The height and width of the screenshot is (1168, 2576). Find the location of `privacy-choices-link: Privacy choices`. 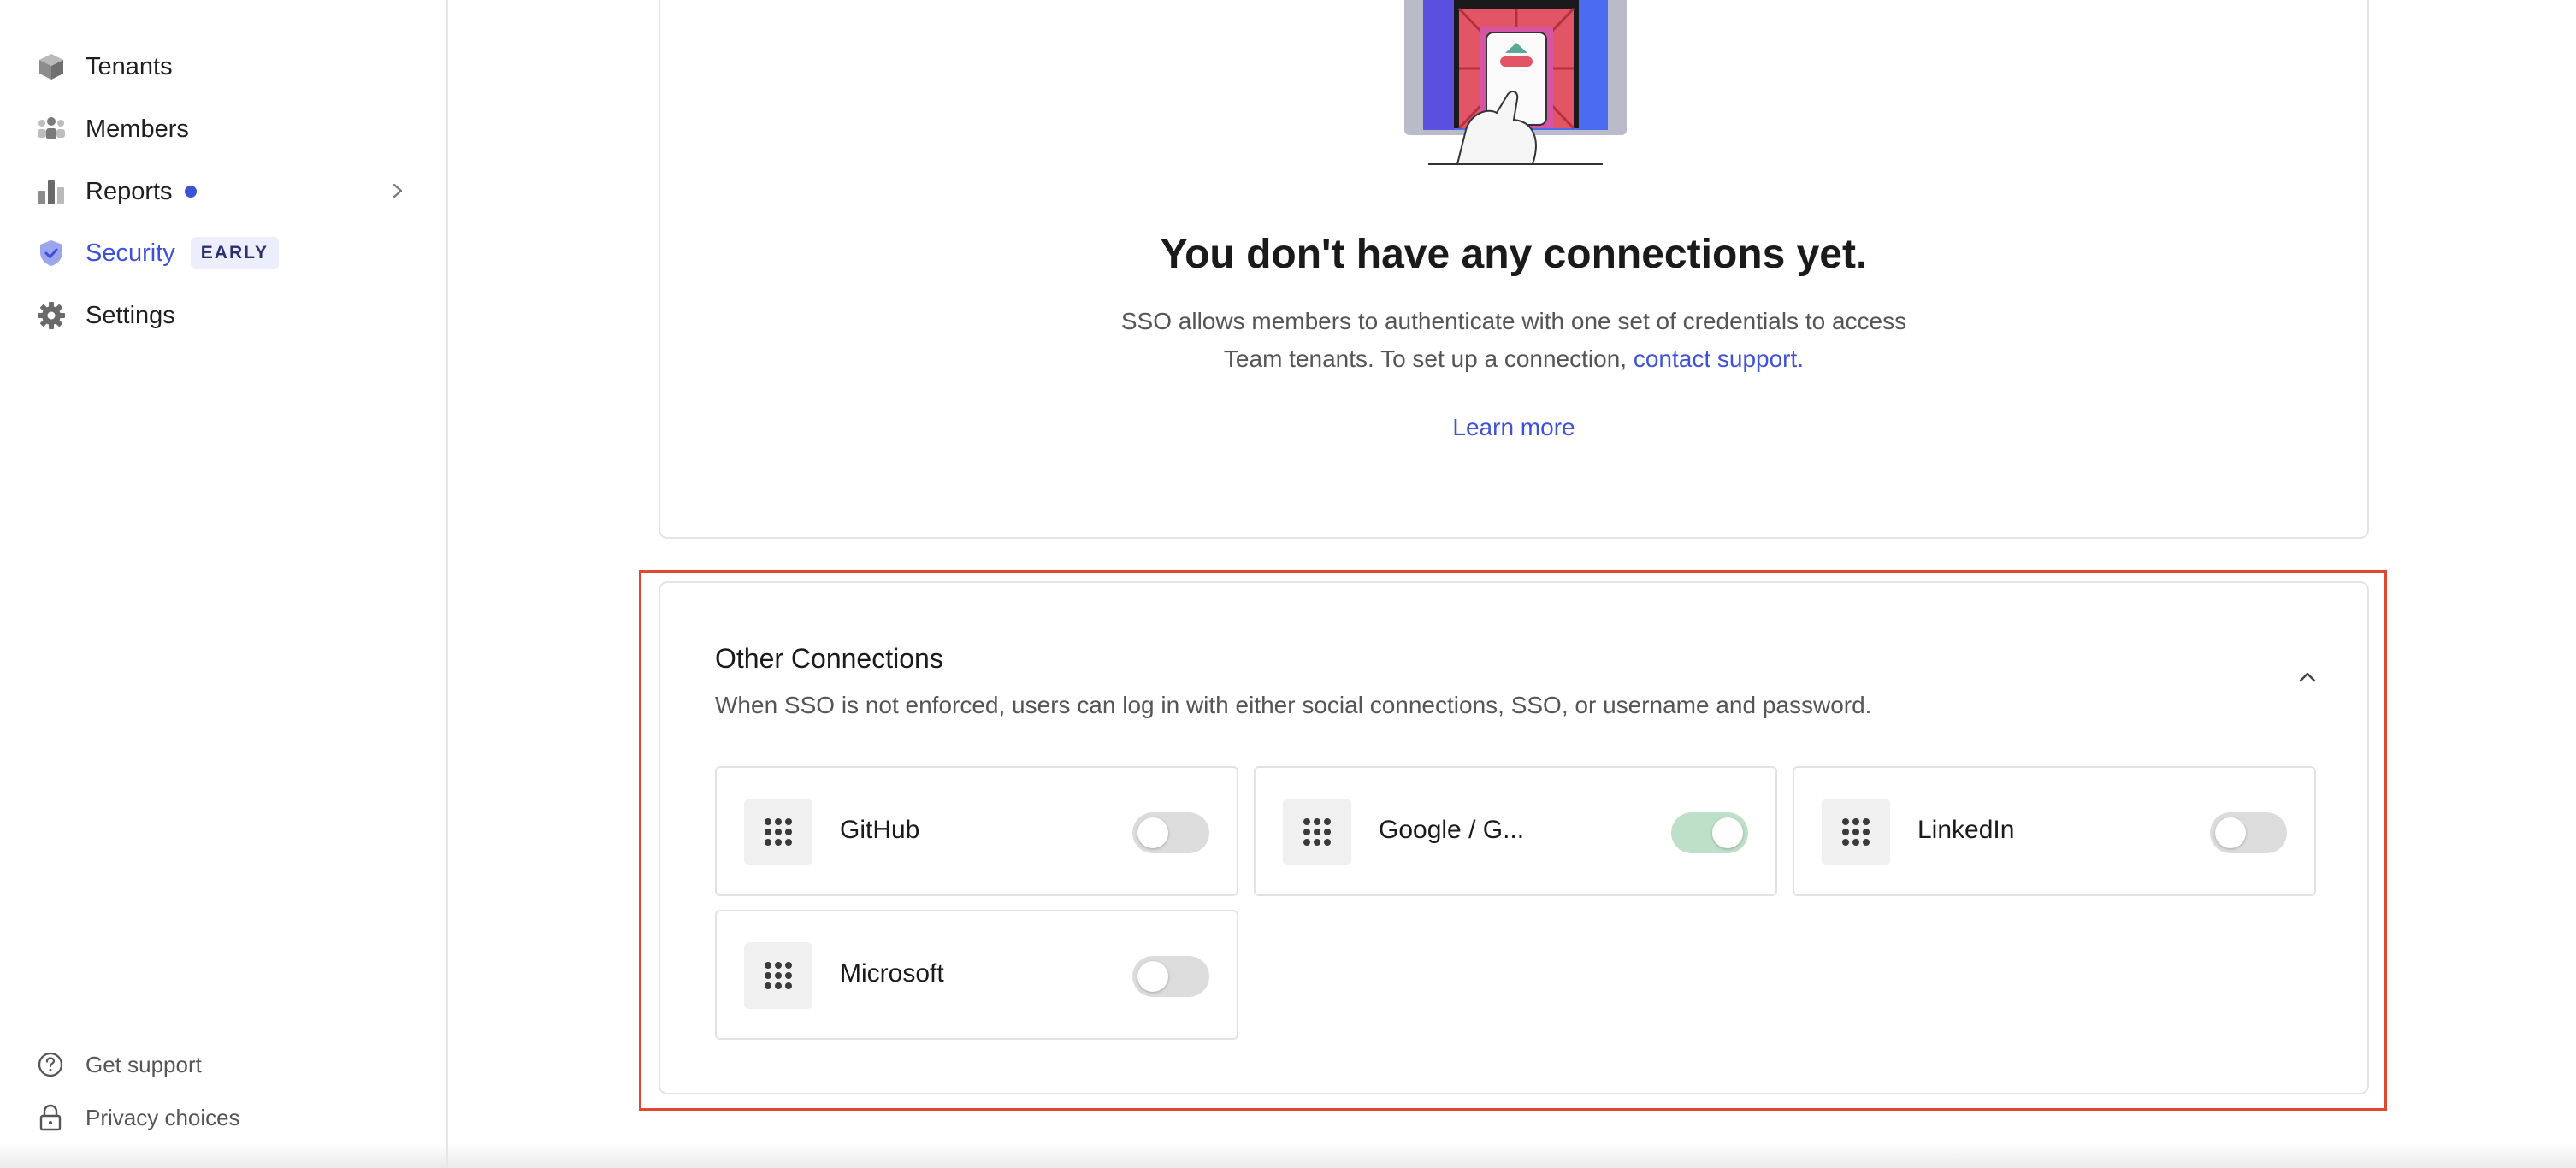

privacy-choices-link: Privacy choices is located at coordinates (137, 1117).